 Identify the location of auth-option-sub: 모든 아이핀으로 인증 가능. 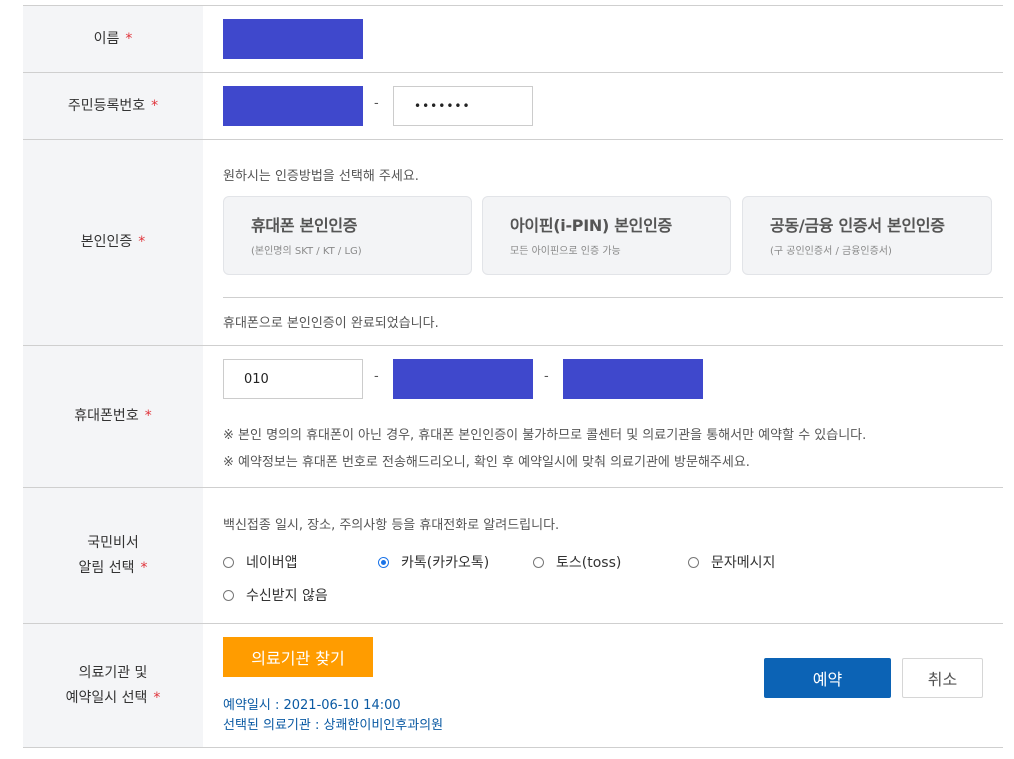
(565, 251).